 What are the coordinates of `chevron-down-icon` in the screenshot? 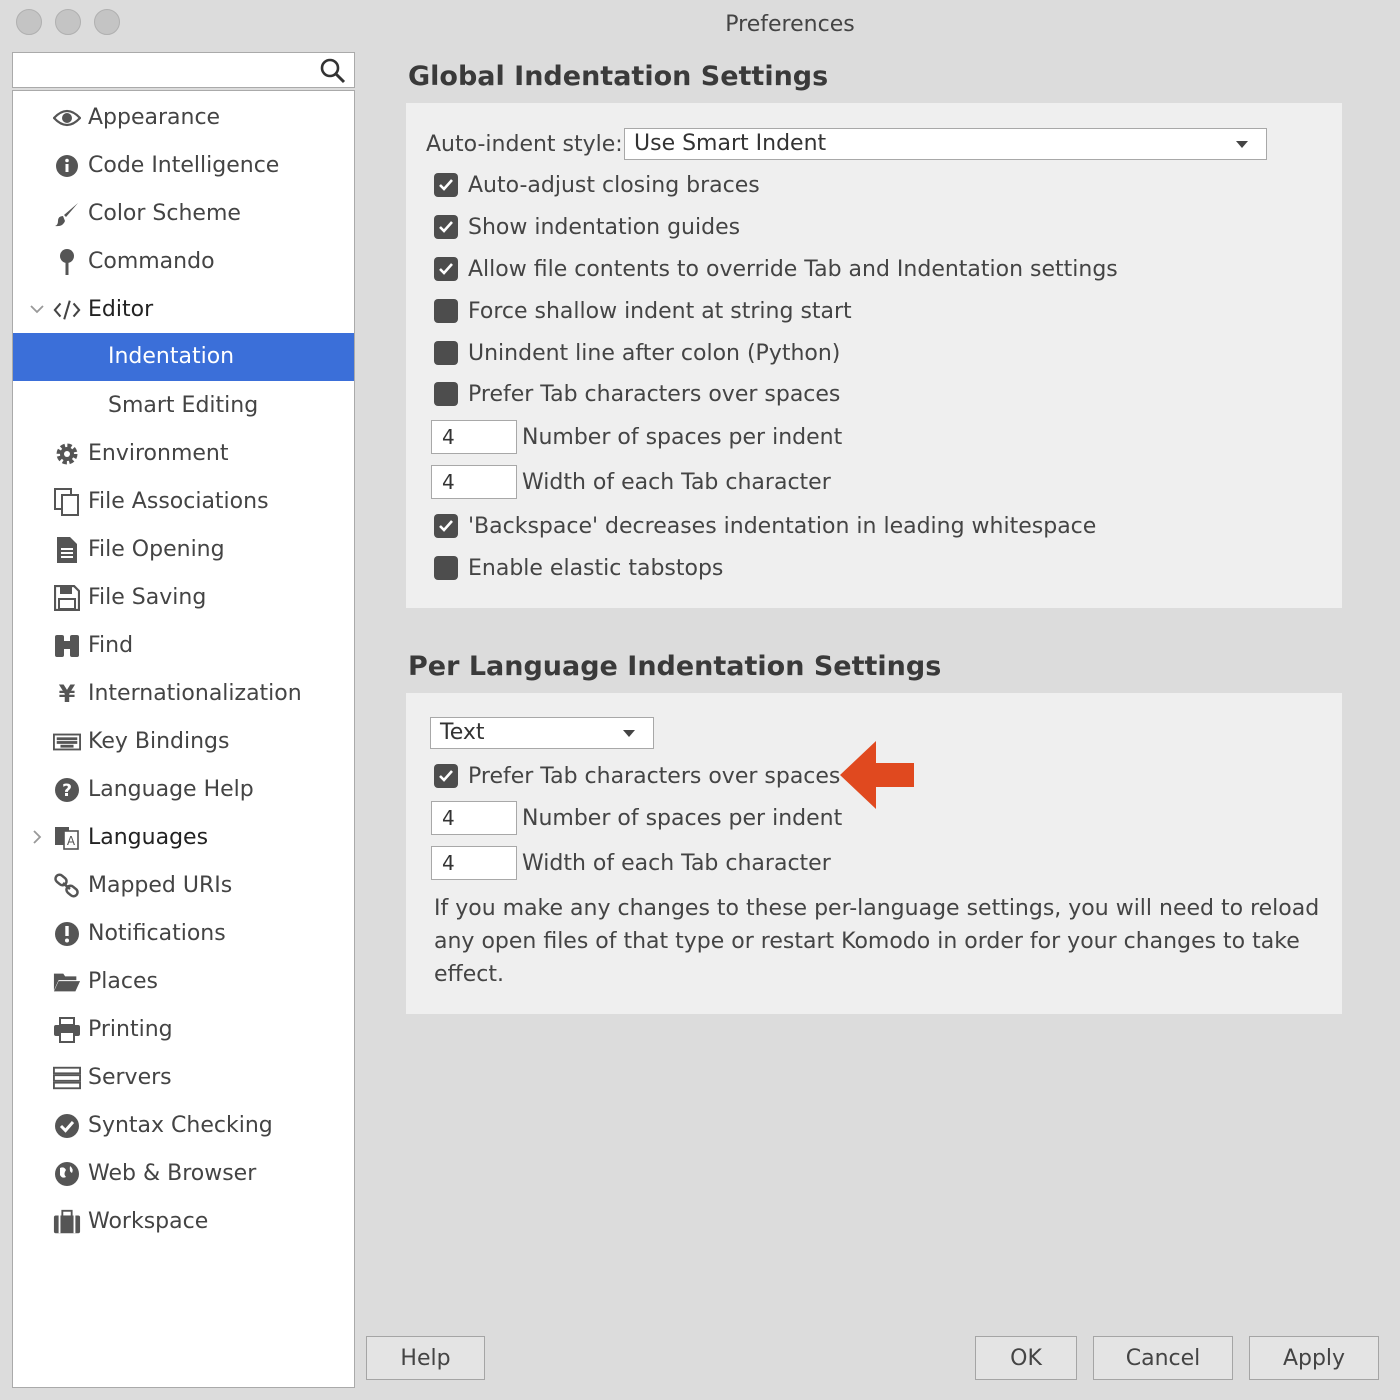 It's located at (37, 309).